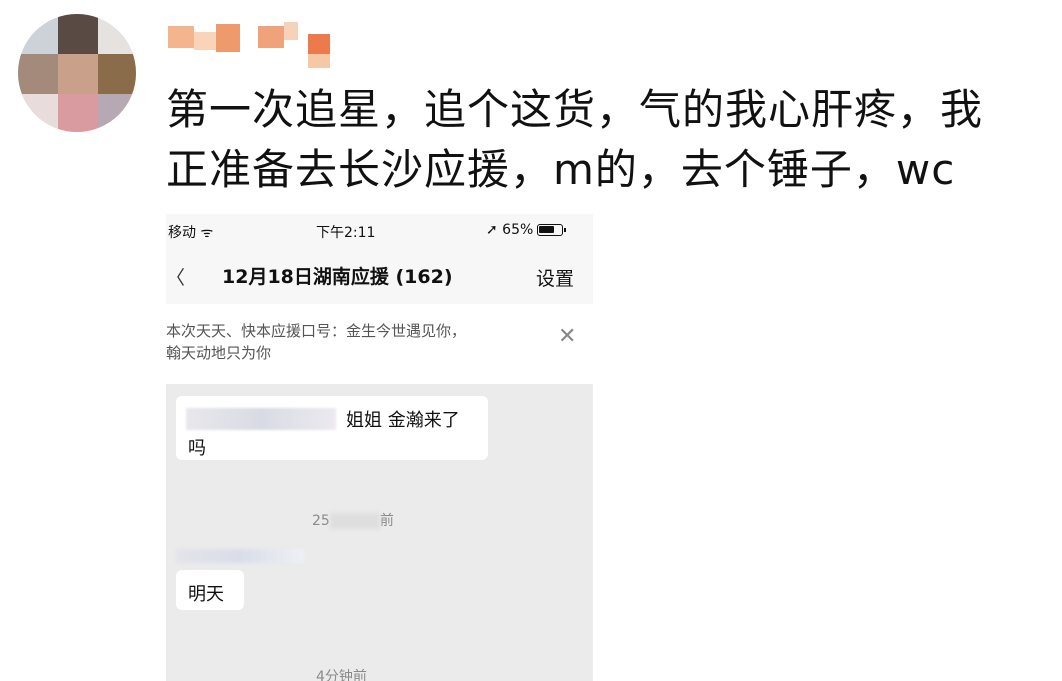  I want to click on close-icon: ✕, so click(567, 336).